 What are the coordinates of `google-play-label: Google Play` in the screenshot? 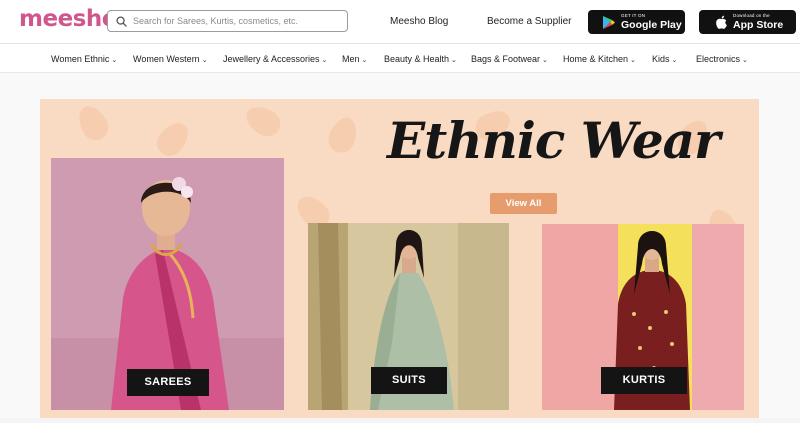 It's located at (651, 24).